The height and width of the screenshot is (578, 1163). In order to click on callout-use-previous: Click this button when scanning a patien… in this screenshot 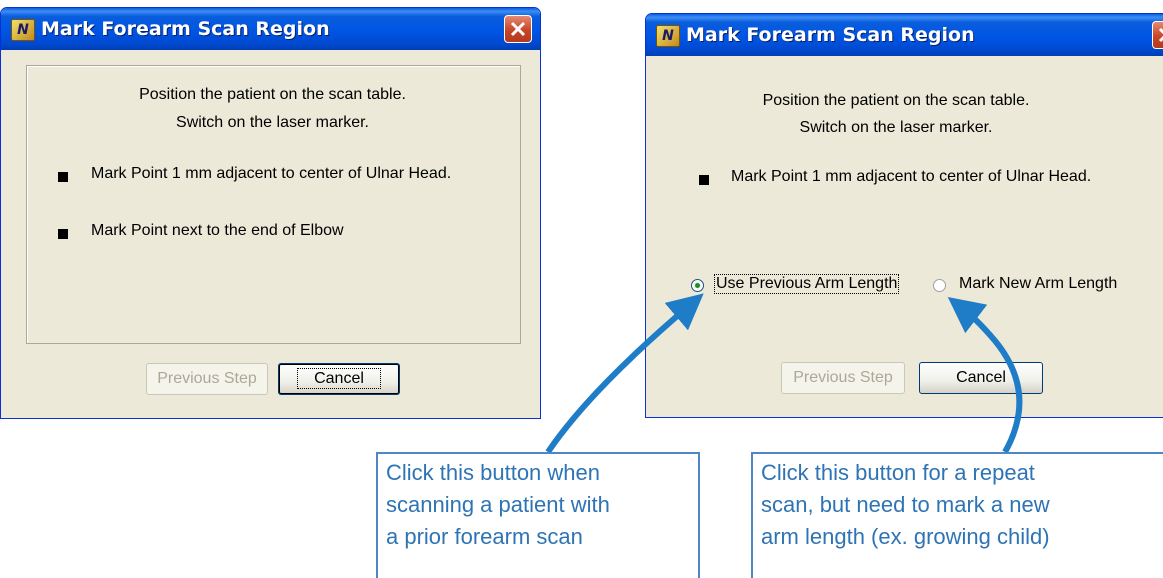, I will do `click(538, 515)`.